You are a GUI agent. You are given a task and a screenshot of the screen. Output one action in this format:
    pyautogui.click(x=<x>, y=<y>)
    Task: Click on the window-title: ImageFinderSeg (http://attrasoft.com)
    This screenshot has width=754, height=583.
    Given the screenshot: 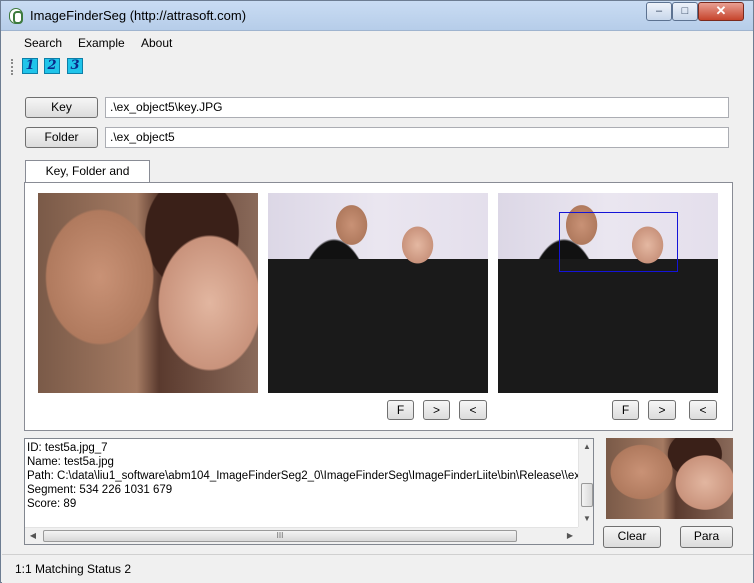 What is the action you would take?
    pyautogui.click(x=138, y=15)
    